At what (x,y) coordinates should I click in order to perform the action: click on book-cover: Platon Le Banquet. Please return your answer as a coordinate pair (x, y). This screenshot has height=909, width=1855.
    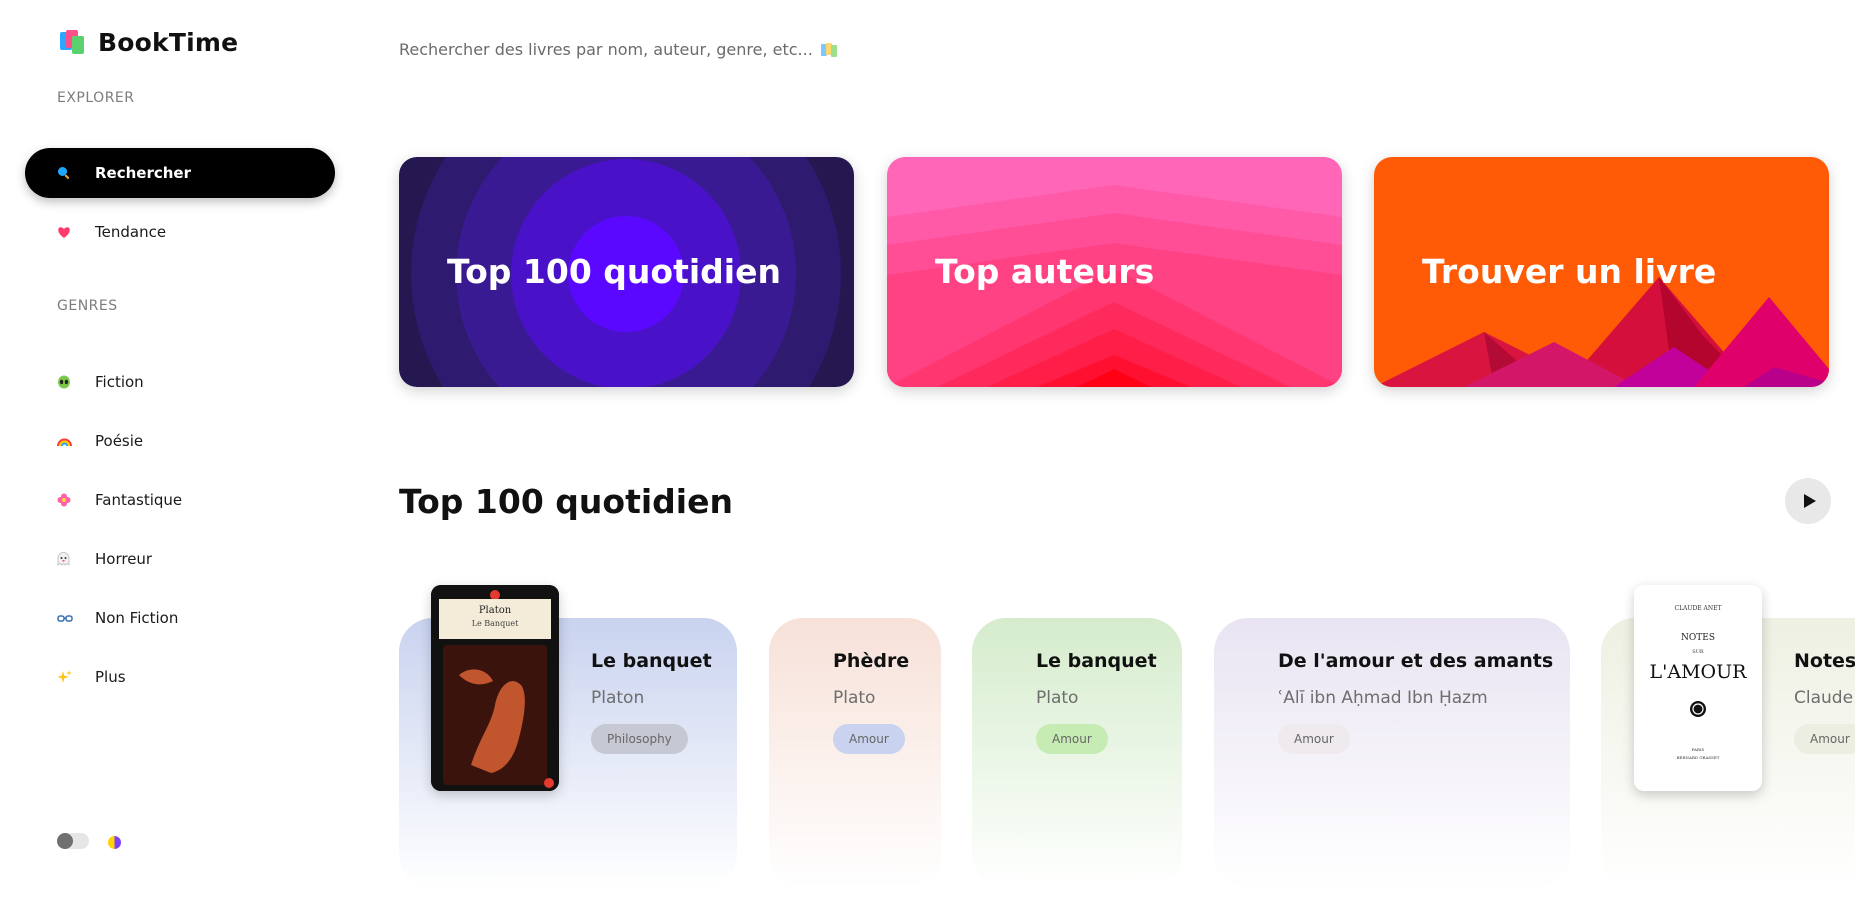
    Looking at the image, I should click on (495, 688).